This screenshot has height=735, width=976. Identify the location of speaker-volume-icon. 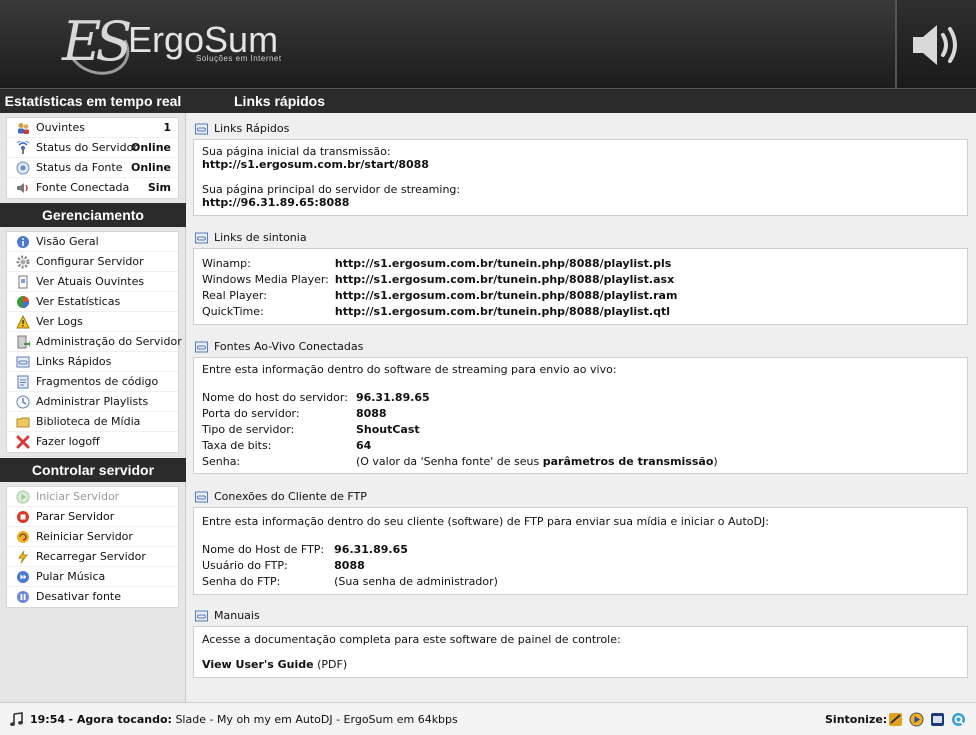
(935, 45).